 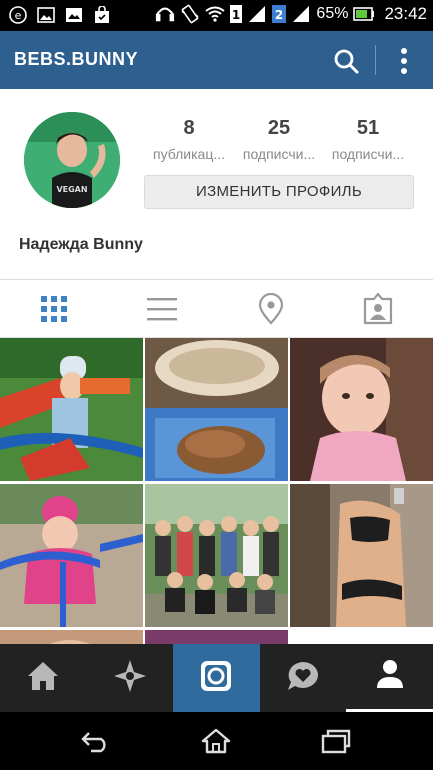 What do you see at coordinates (74, 15) in the screenshot?
I see `image-notification-icon` at bounding box center [74, 15].